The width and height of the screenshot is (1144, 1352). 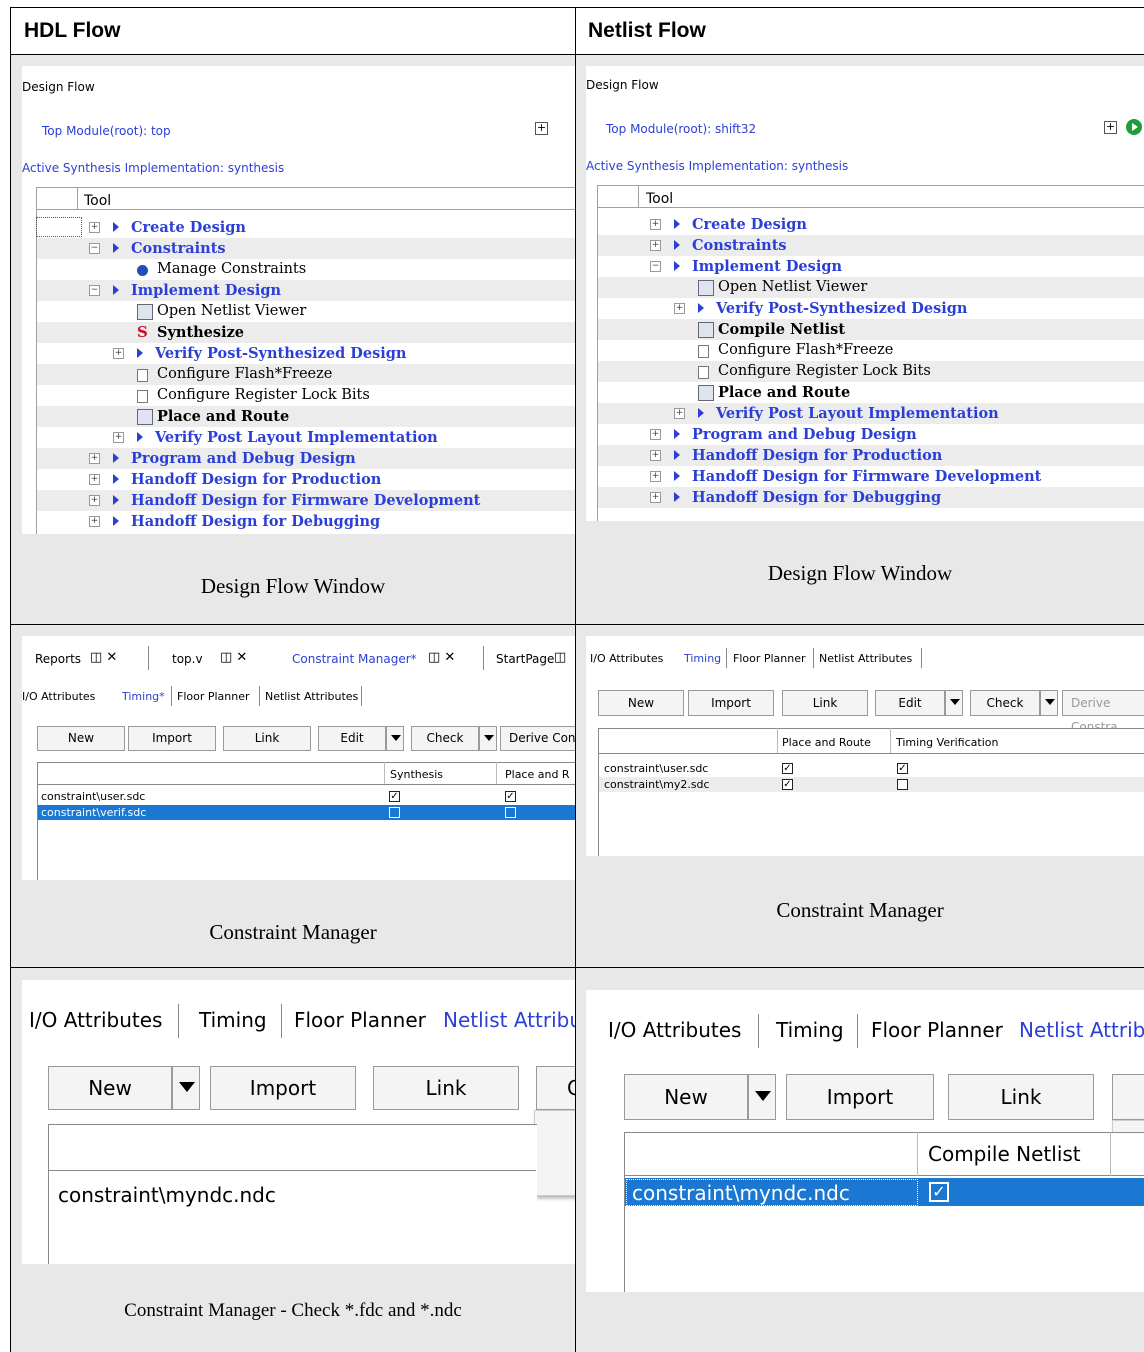 I want to click on check-button: Check, so click(x=445, y=738).